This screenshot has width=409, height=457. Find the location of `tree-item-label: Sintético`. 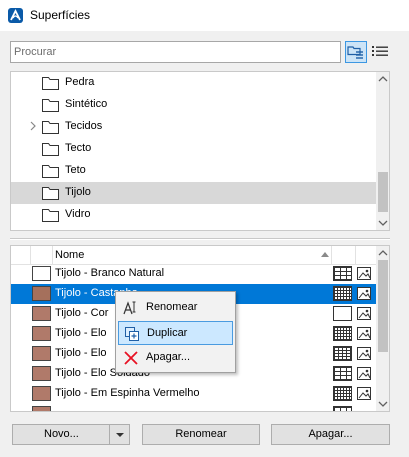

tree-item-label: Sintético is located at coordinates (86, 104).